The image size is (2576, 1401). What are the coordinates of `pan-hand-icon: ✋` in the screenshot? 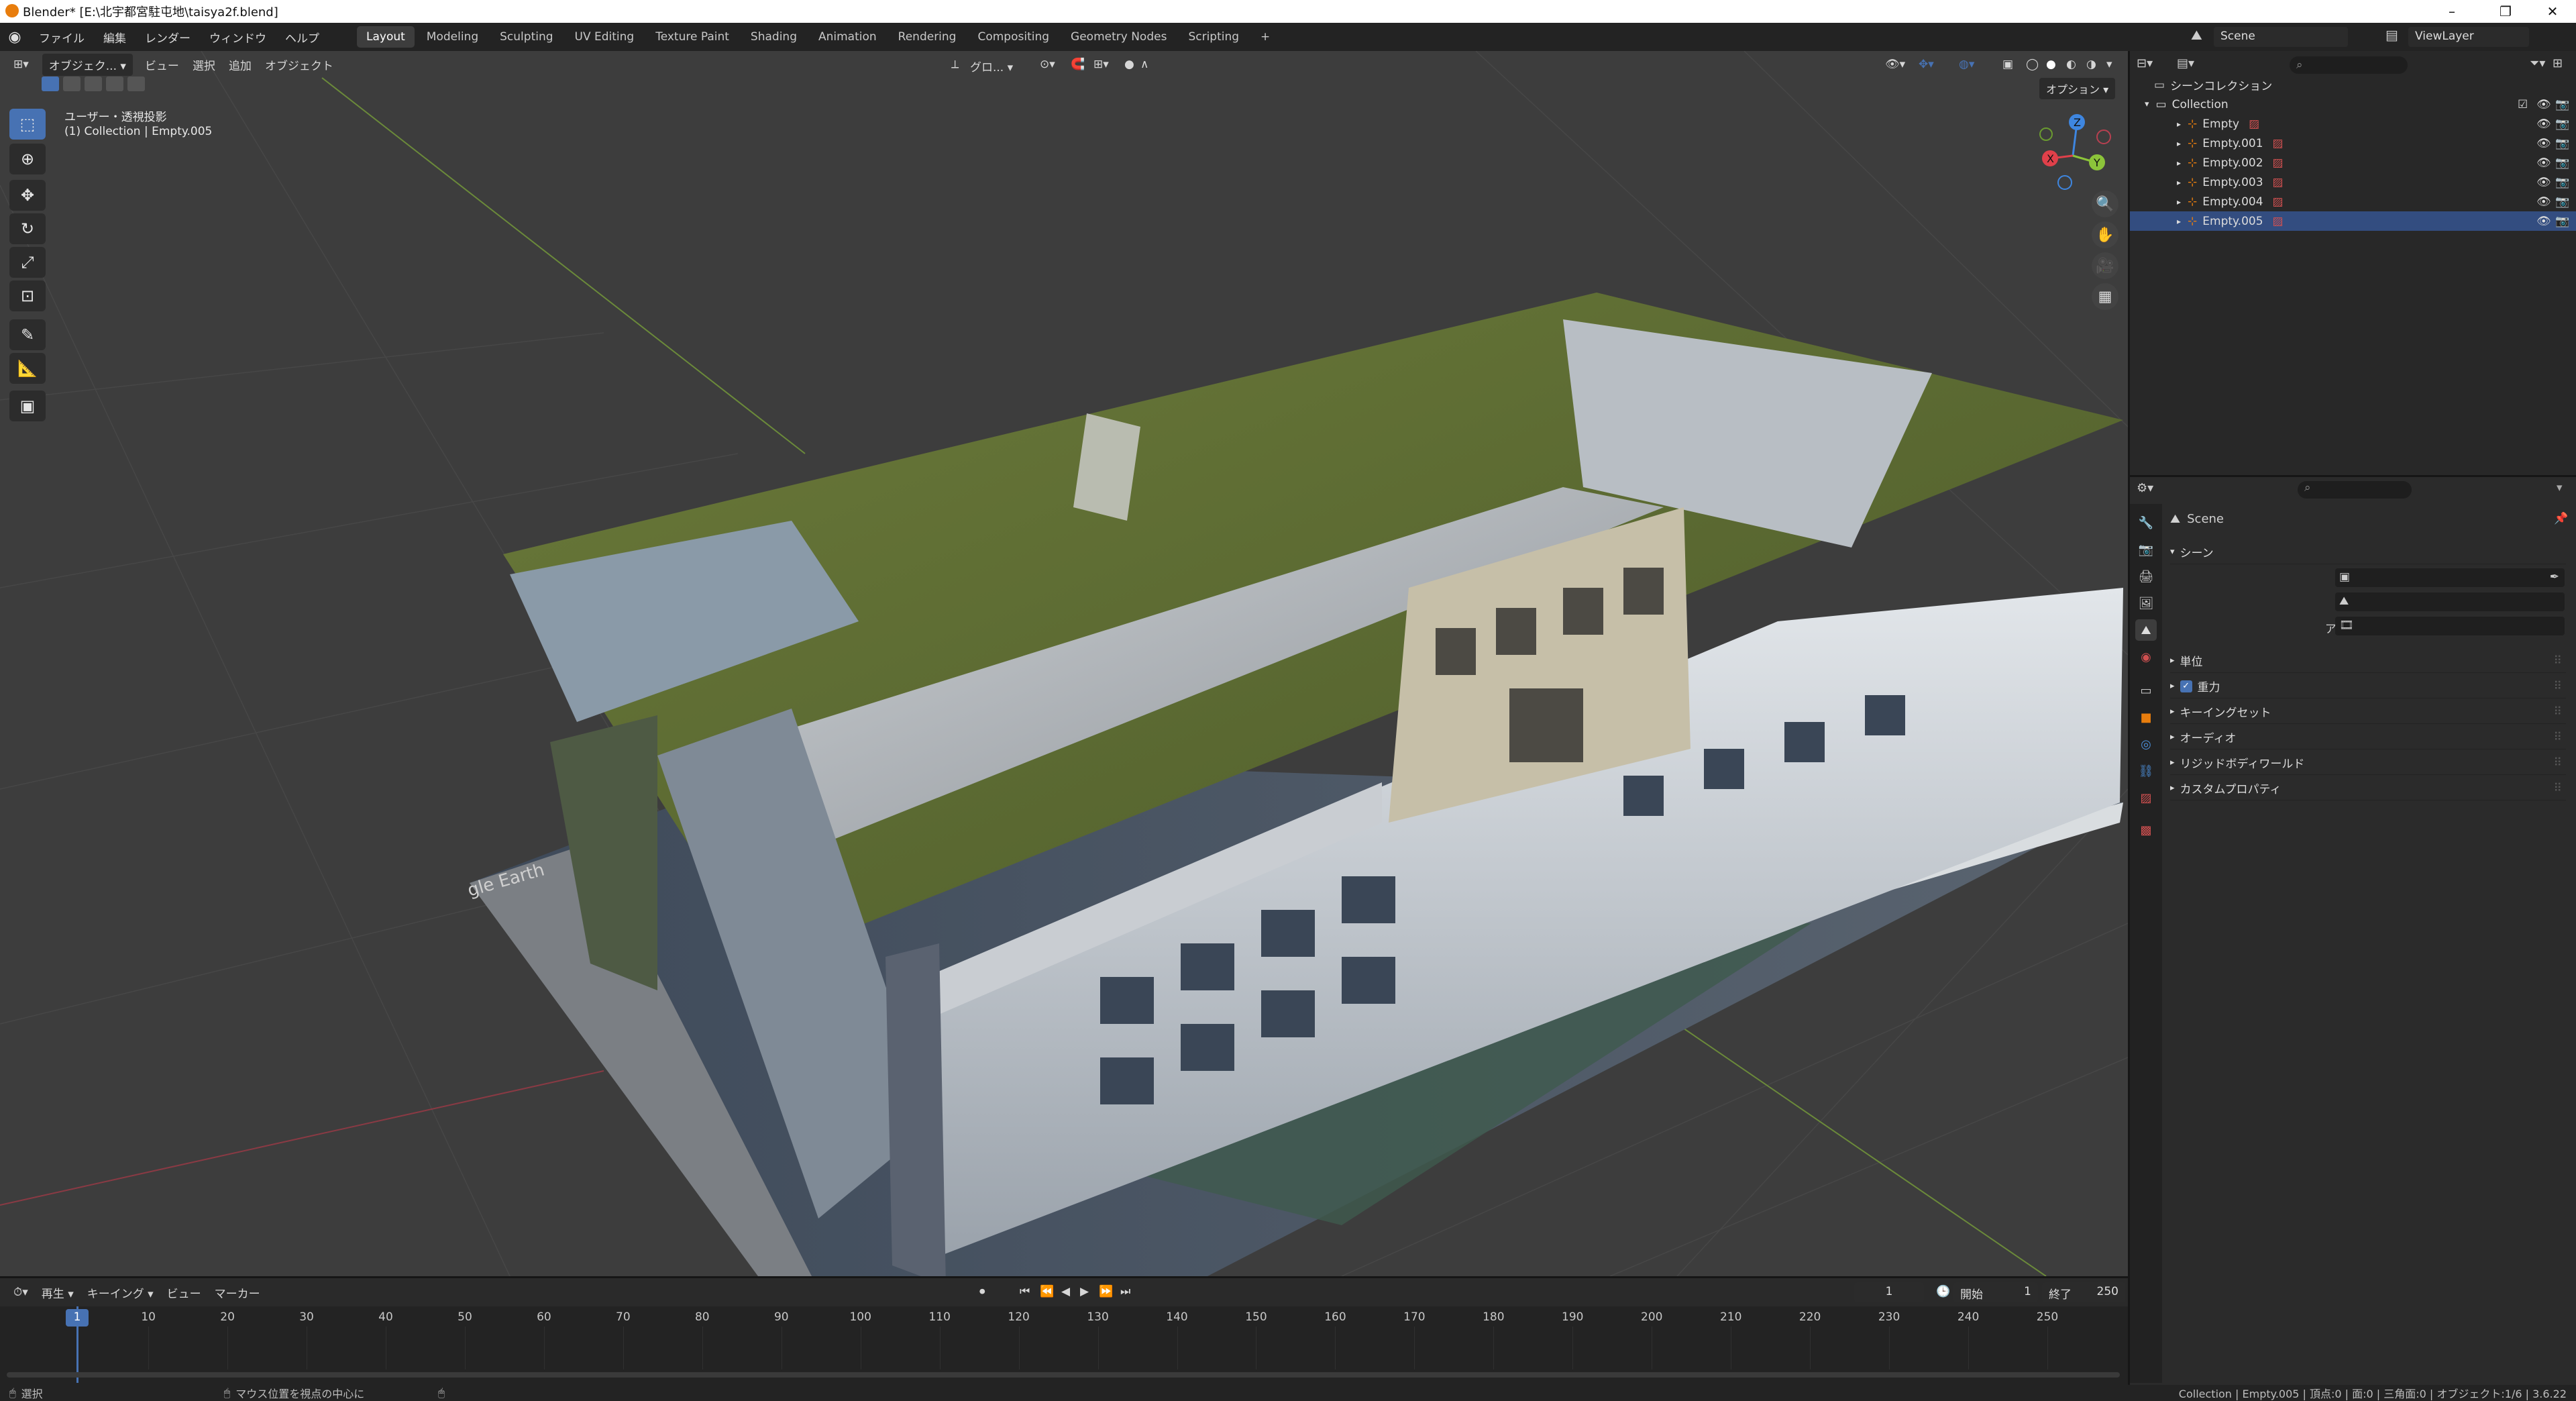 It's located at (2105, 234).